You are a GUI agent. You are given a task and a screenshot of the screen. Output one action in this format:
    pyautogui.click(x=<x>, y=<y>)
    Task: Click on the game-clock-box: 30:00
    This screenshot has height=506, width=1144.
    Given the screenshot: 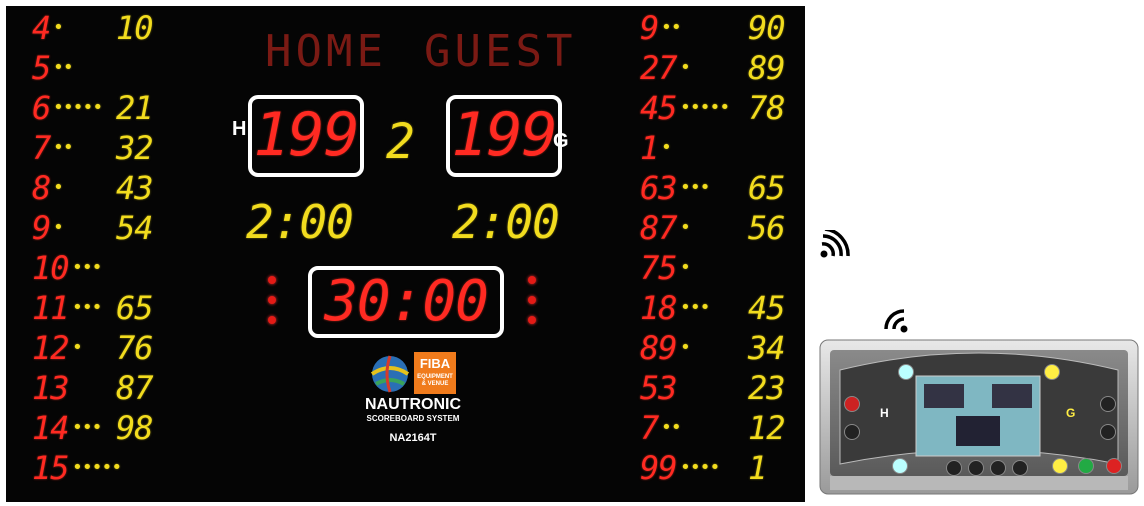 What is the action you would take?
    pyautogui.click(x=406, y=302)
    